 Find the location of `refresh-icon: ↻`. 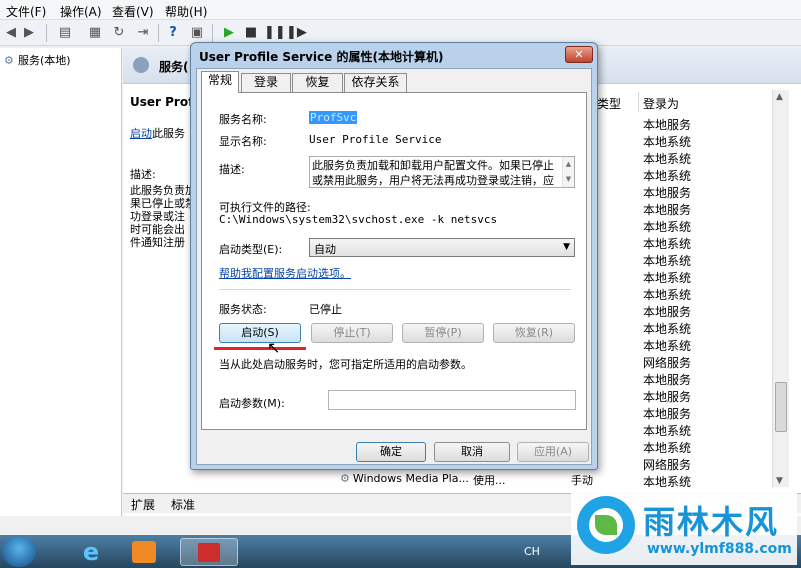

refresh-icon: ↻ is located at coordinates (119, 33).